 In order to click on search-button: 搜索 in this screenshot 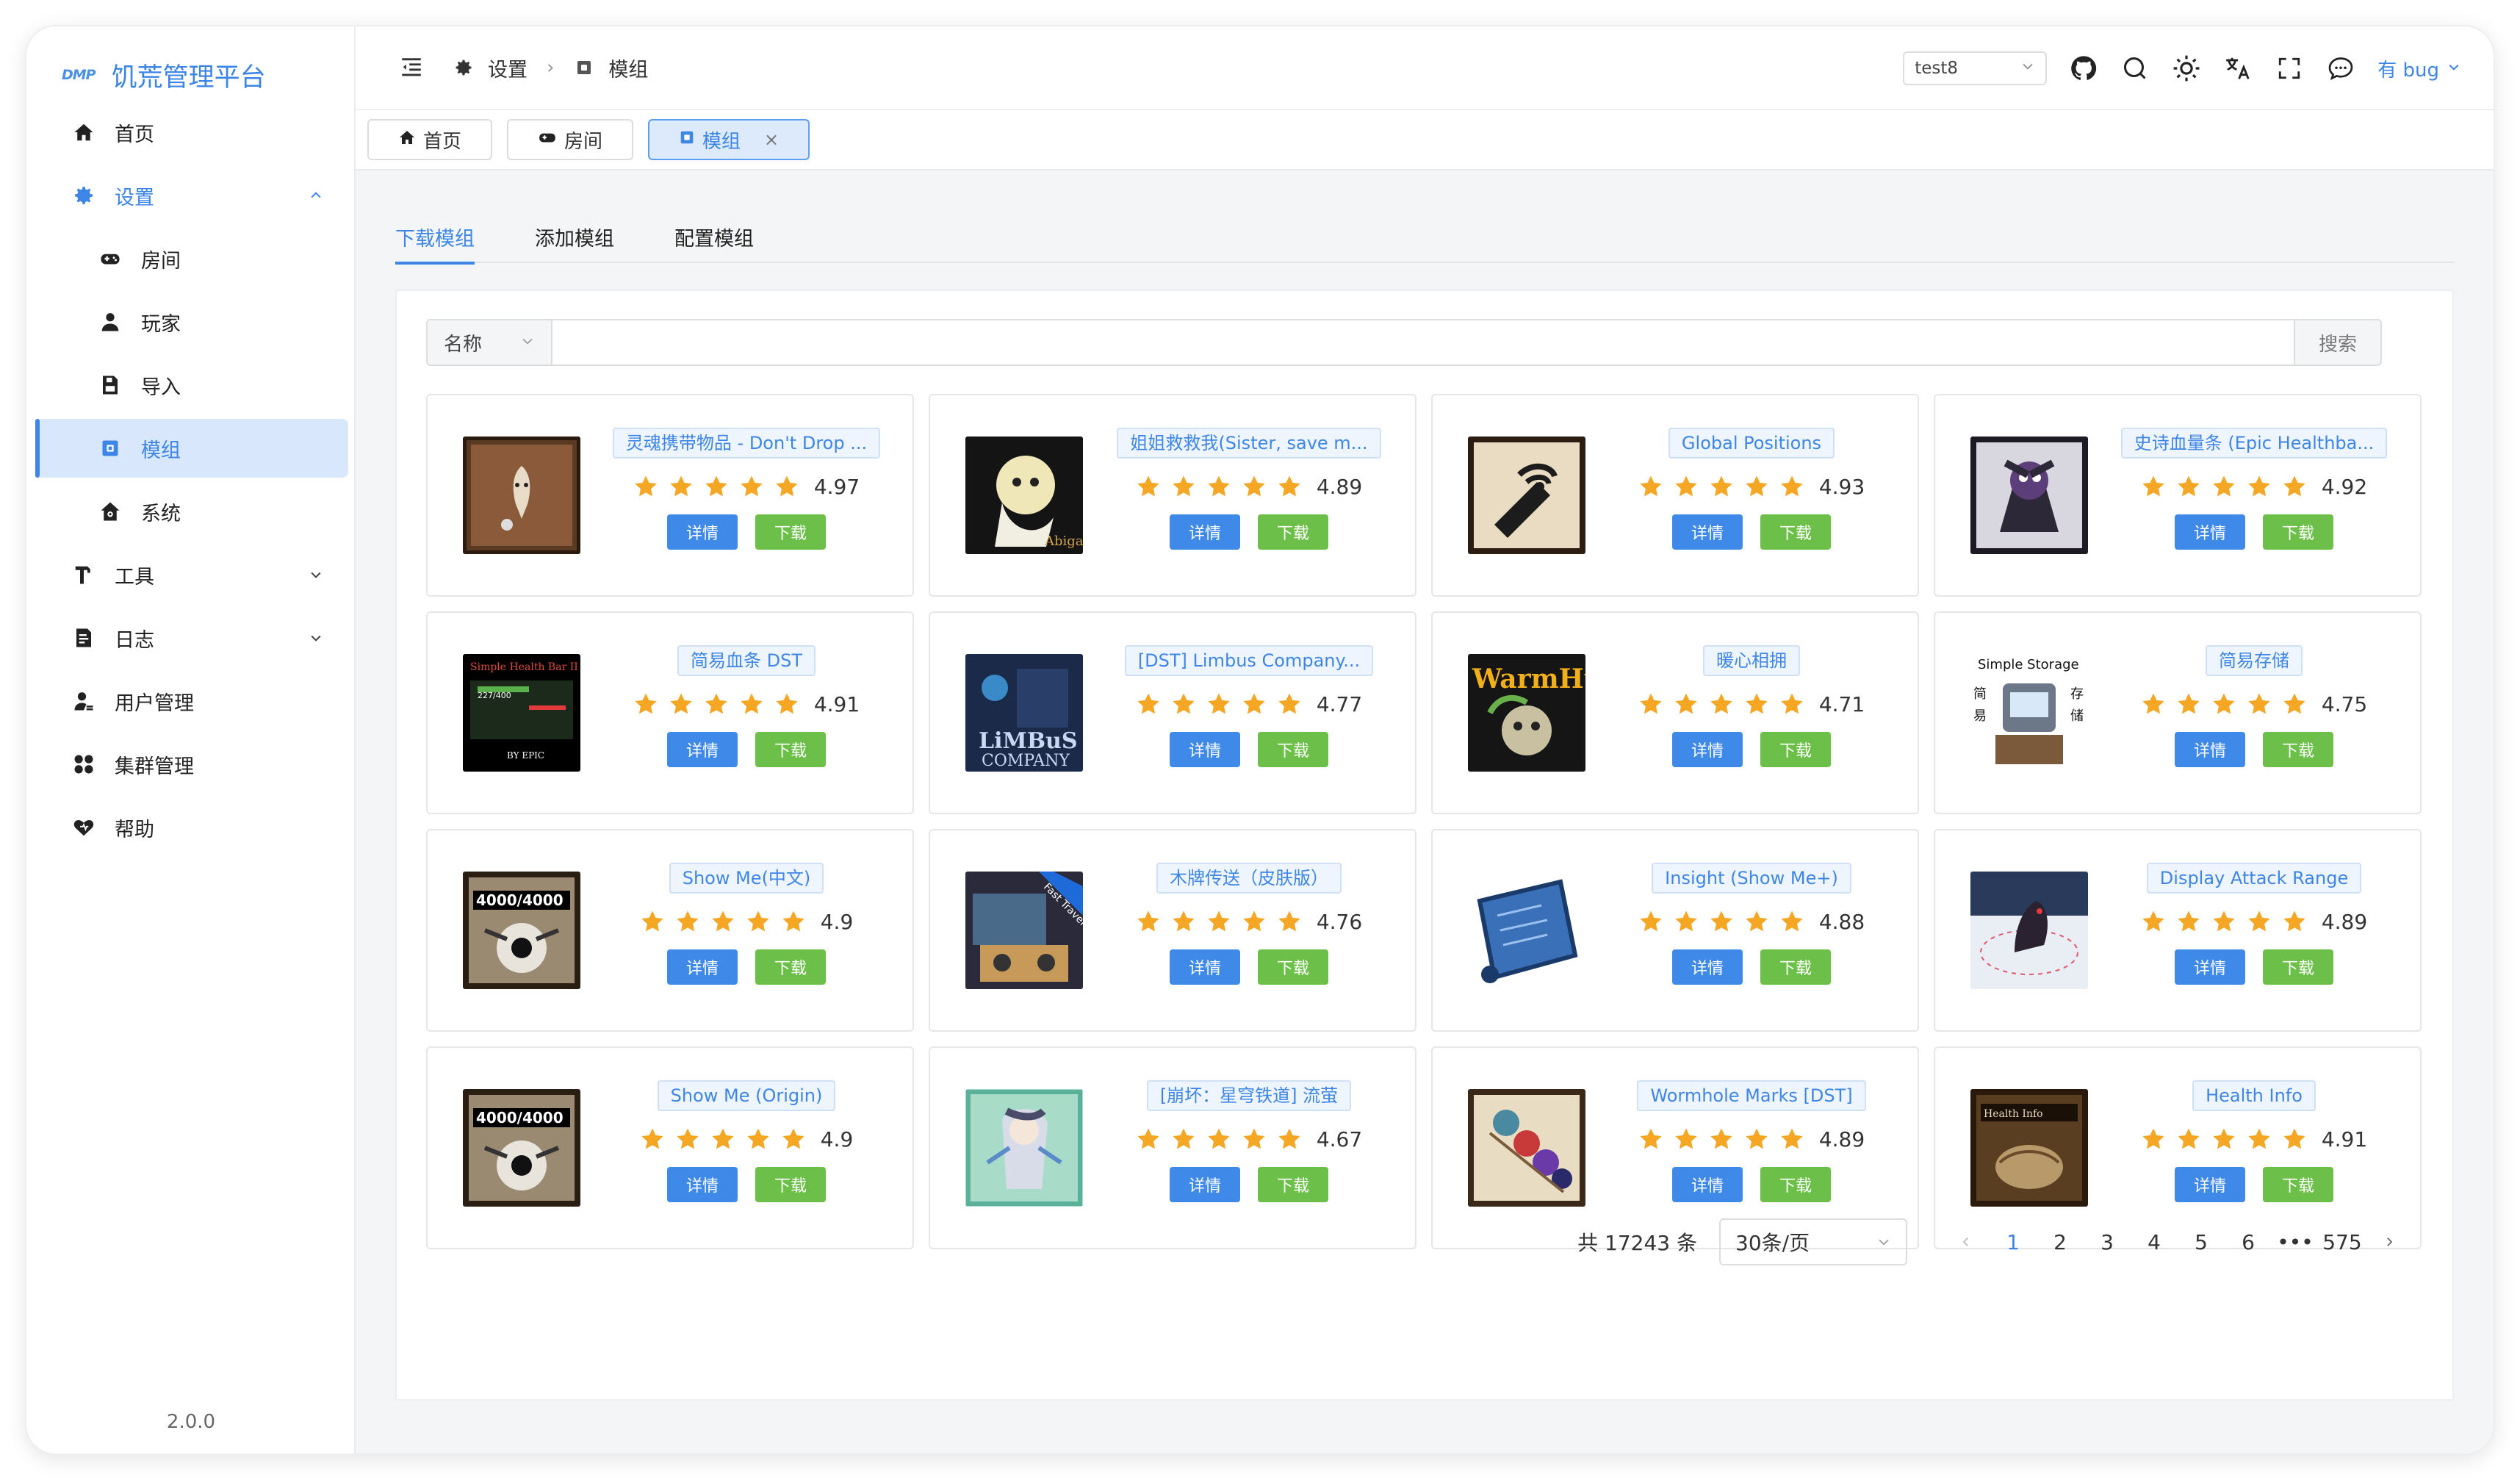, I will do `click(2337, 342)`.